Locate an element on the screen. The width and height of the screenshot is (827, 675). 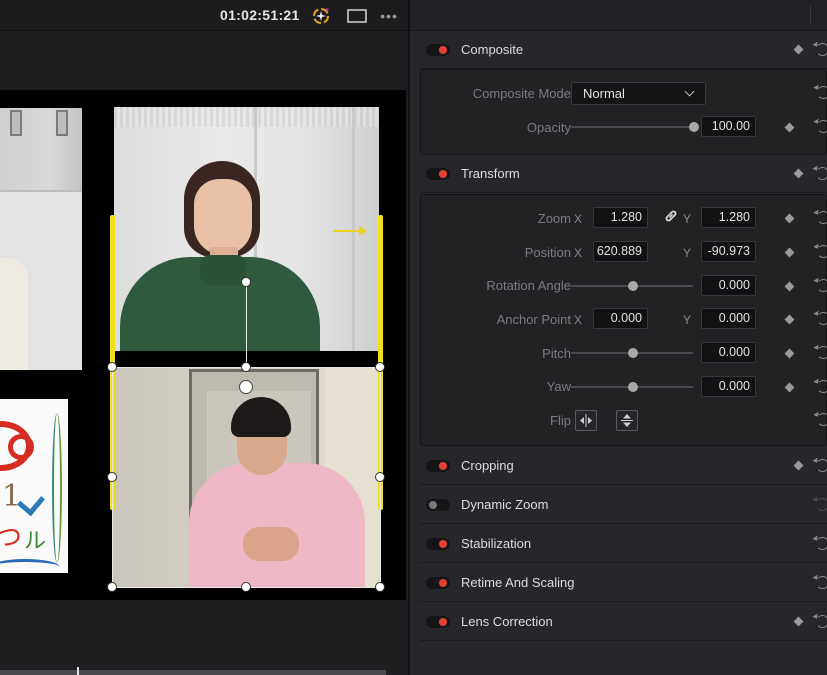
ceiling-vent is located at coordinates (246, 117).